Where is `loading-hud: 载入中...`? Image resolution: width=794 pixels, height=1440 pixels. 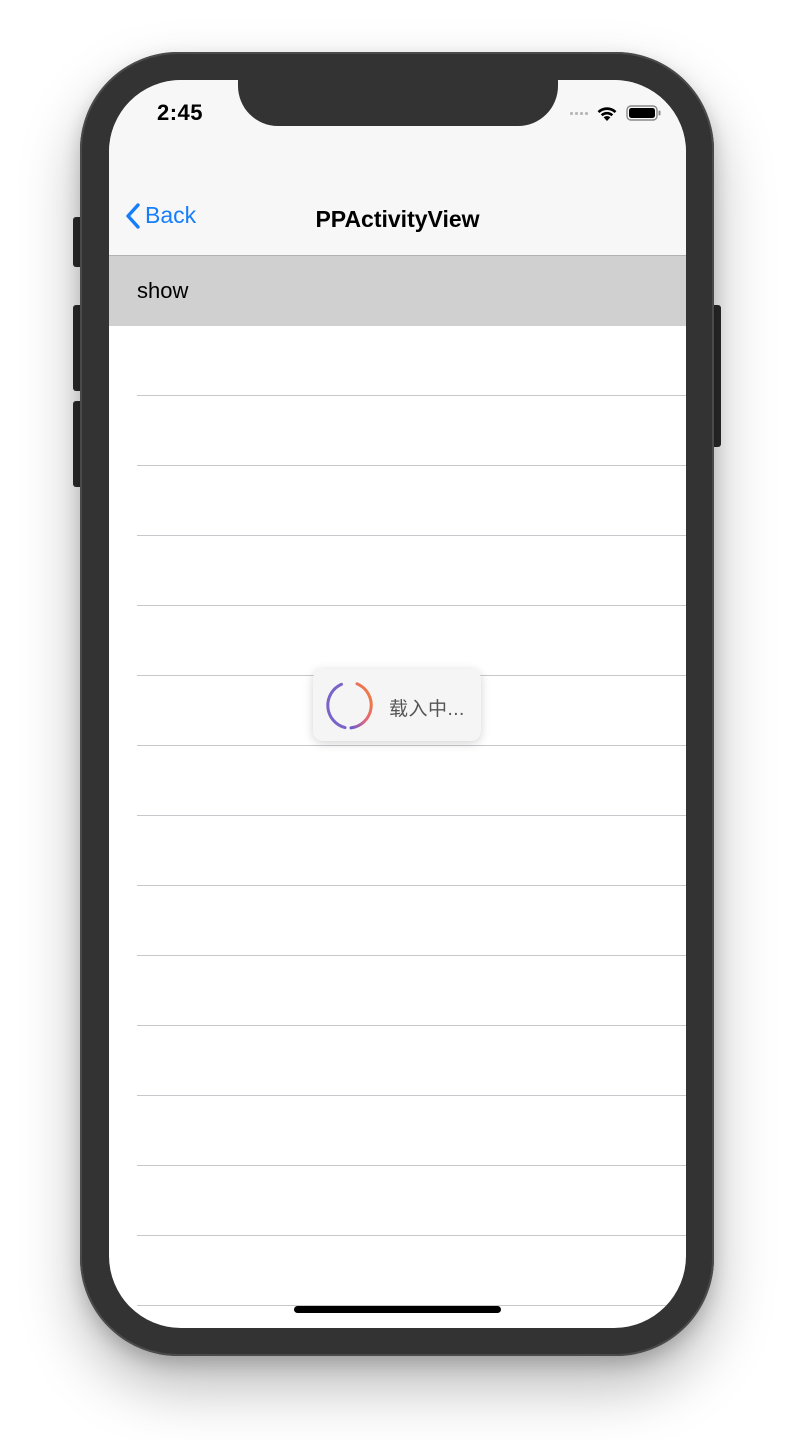 loading-hud: 载入中... is located at coordinates (397, 705).